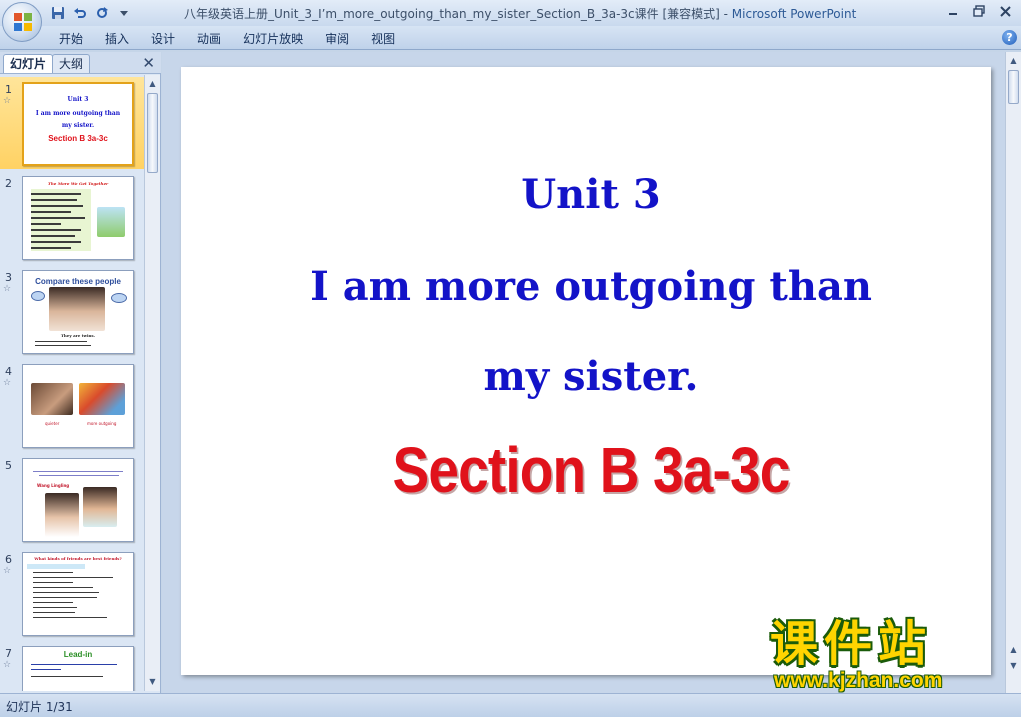 This screenshot has width=1021, height=717. I want to click on tab-outline: 大纲, so click(71, 63).